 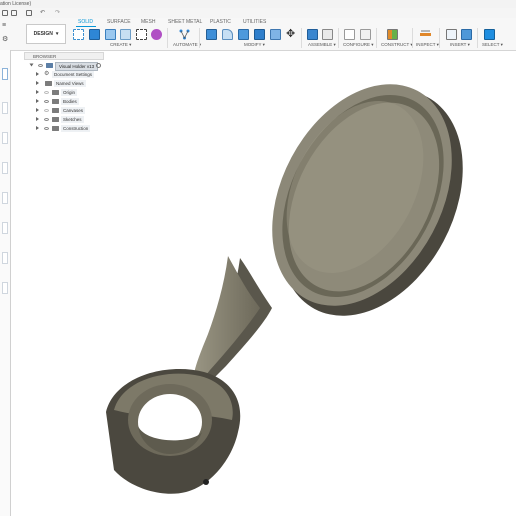 I want to click on browser-item: ⚙ Document Settings, so click(x=69, y=75).